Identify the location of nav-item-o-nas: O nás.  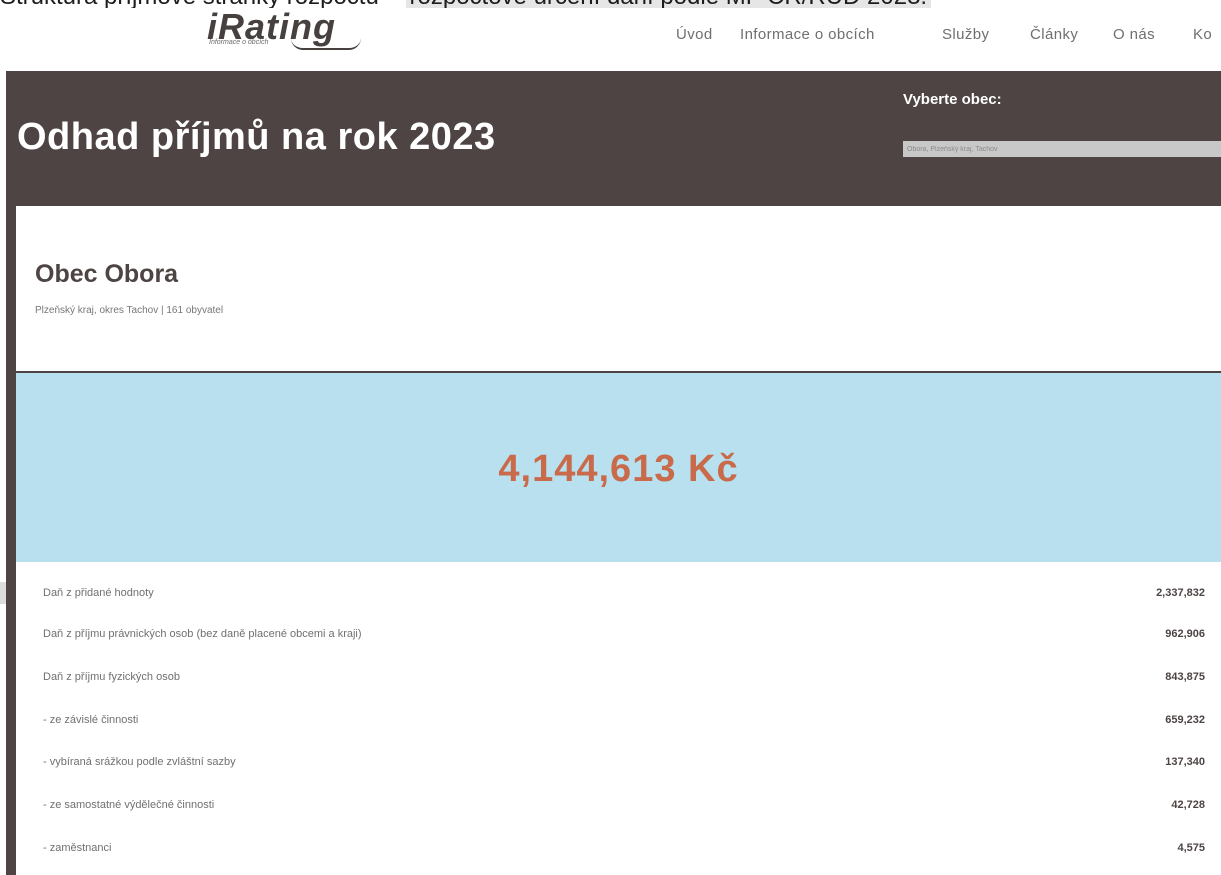
(1134, 34).